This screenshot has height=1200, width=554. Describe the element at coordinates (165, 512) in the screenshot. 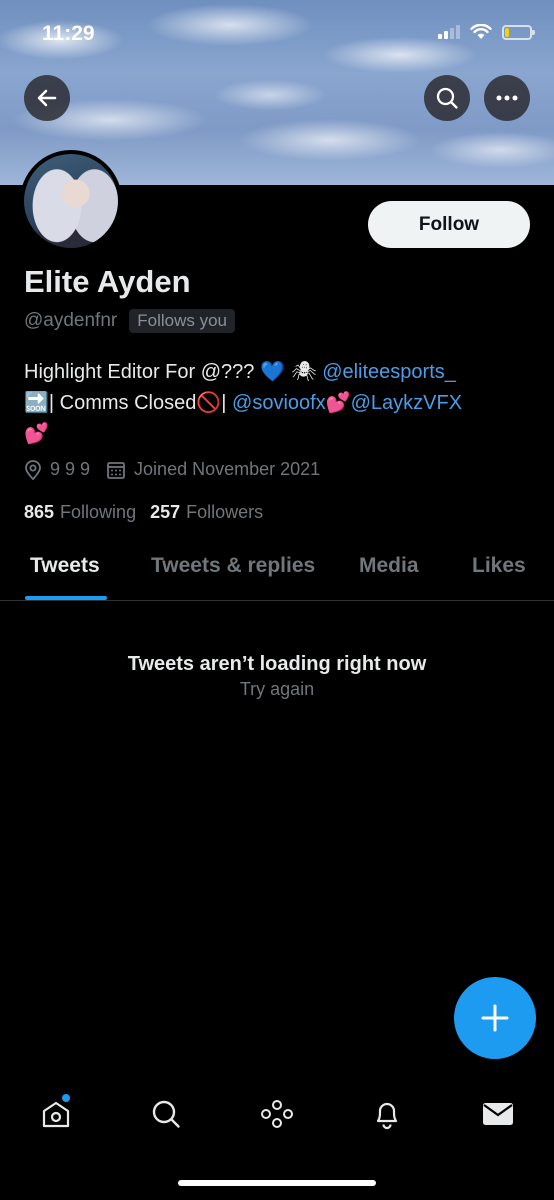

I see `followers-count: 257` at that location.